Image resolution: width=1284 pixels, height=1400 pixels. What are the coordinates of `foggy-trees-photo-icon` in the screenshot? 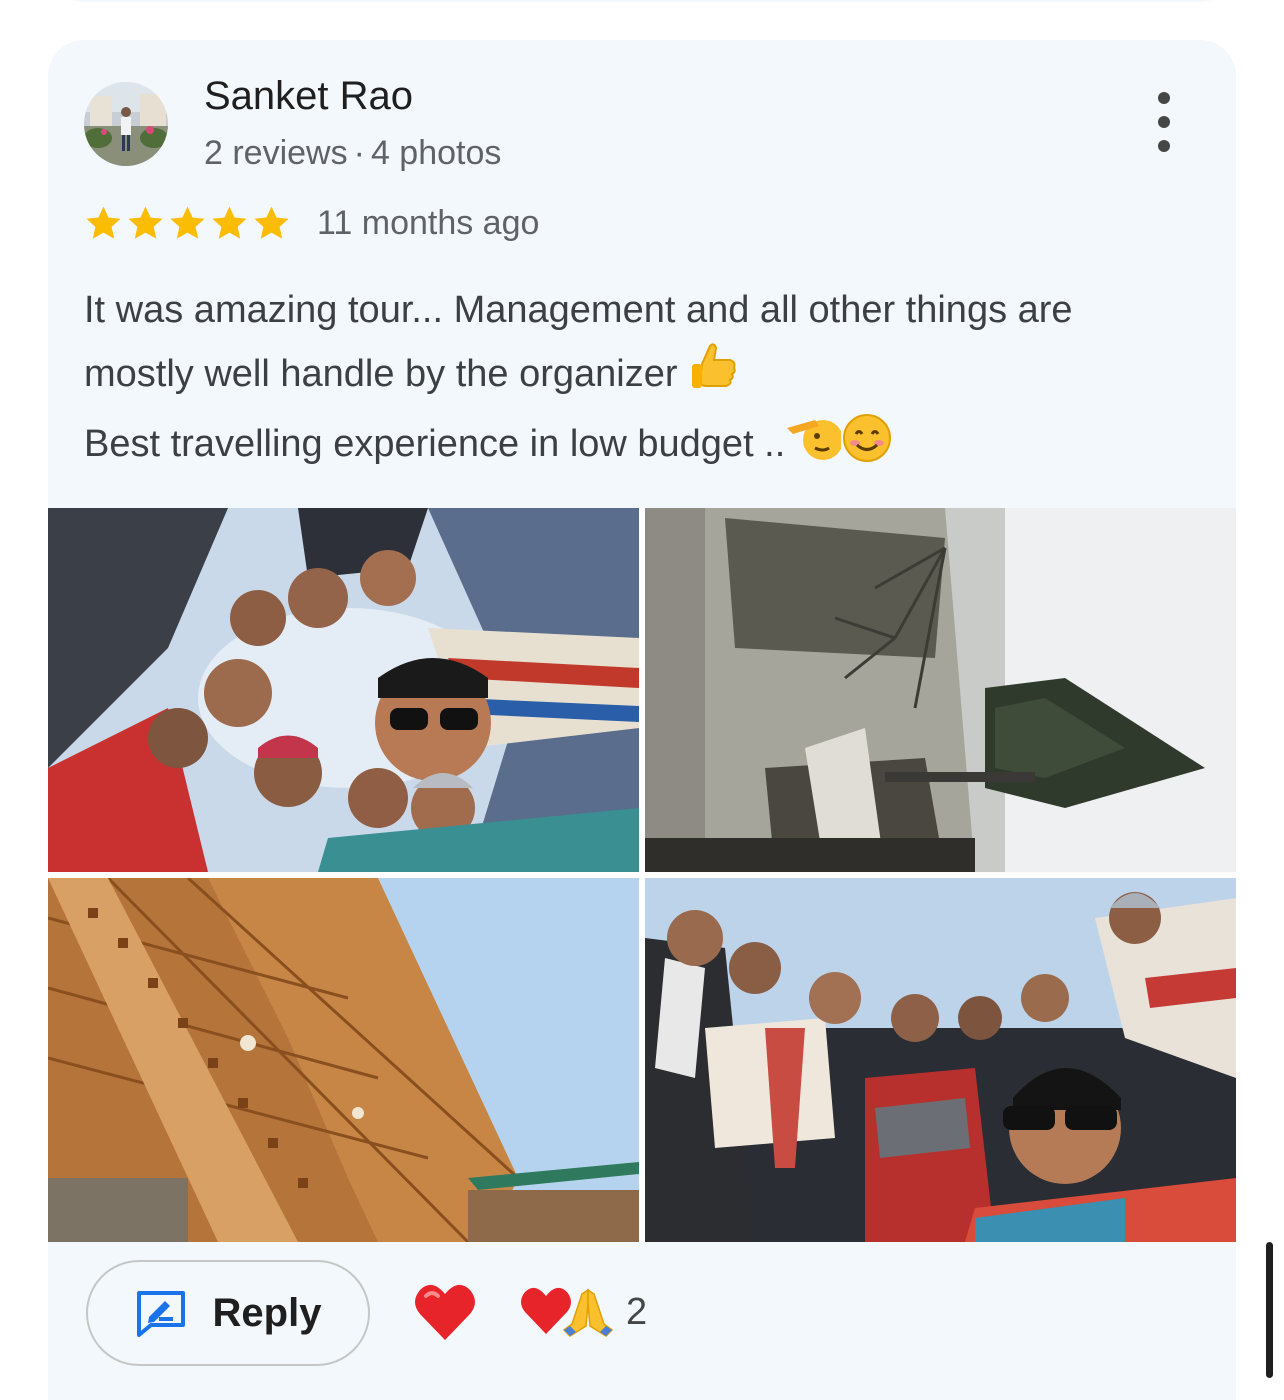 It's located at (940, 690).